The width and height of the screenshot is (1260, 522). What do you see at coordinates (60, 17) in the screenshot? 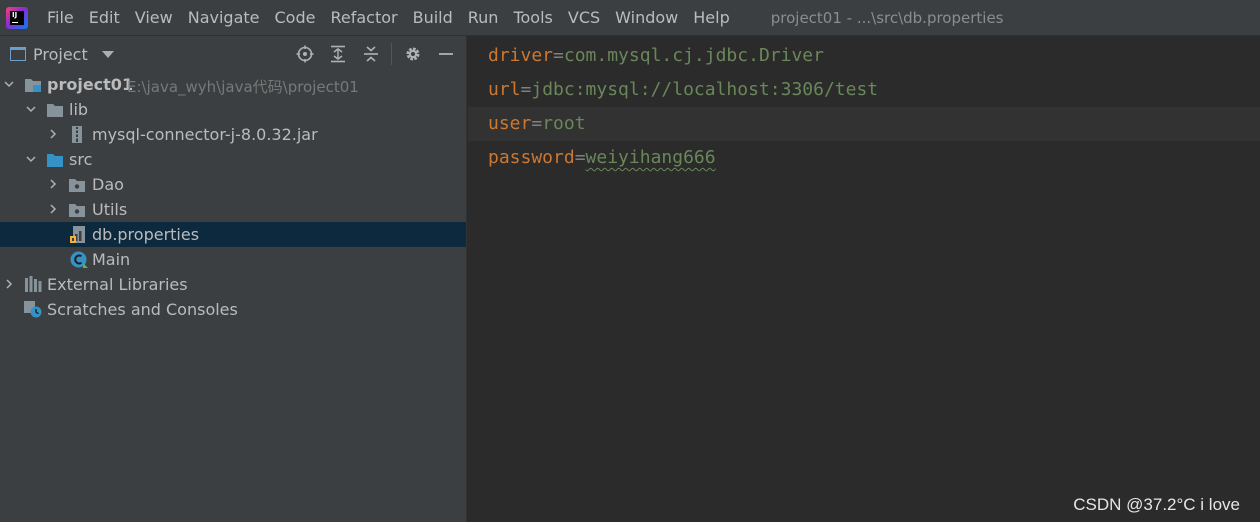
I see `menu-file: File` at bounding box center [60, 17].